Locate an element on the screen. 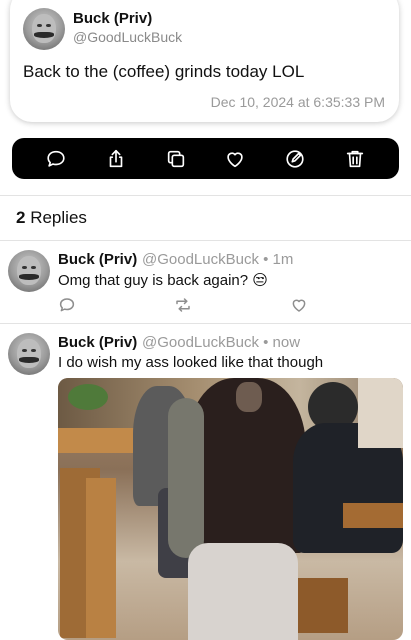 The height and width of the screenshot is (640, 411). post-action-bar is located at coordinates (205, 158).